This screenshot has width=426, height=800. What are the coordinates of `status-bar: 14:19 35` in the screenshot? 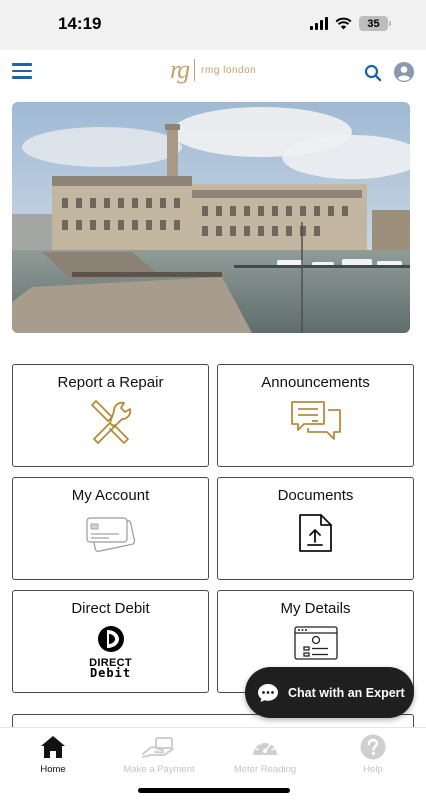 It's located at (213, 25).